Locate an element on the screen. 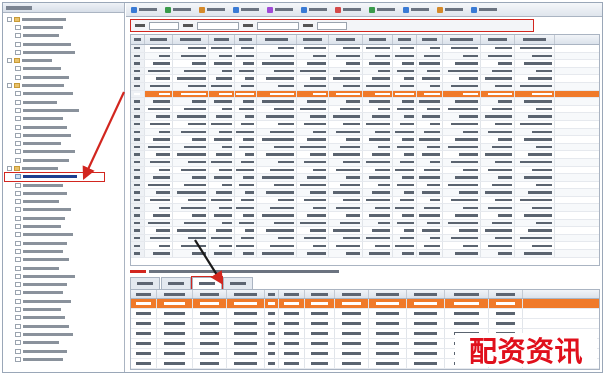 This screenshot has height=375, width=605. filter-mode-select is located at coordinates (332, 25).